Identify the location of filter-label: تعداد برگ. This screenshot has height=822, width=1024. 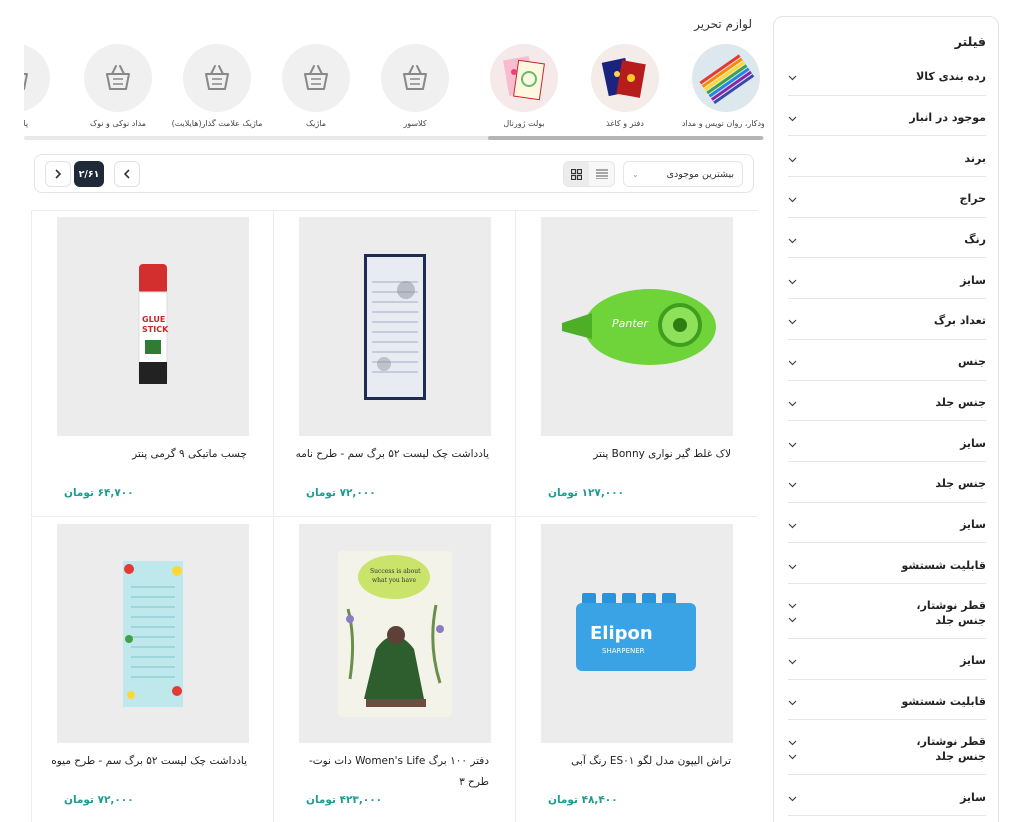
(960, 320).